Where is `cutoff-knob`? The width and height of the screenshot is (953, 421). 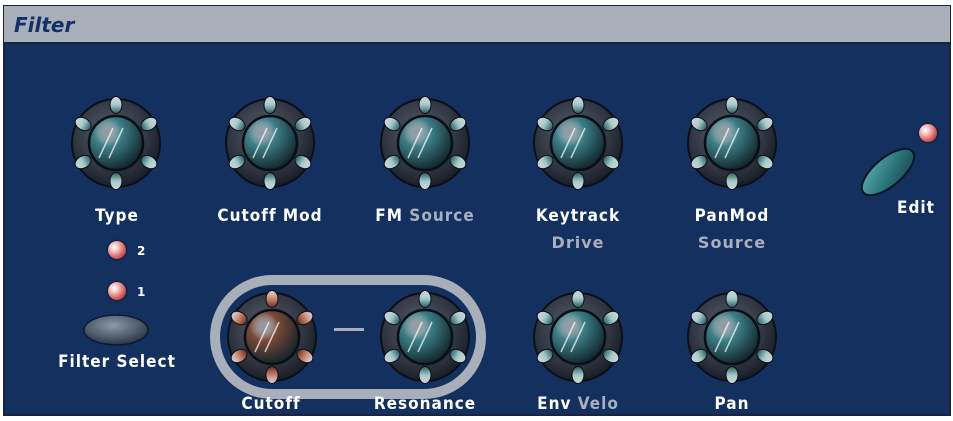
cutoff-knob is located at coordinates (272, 337).